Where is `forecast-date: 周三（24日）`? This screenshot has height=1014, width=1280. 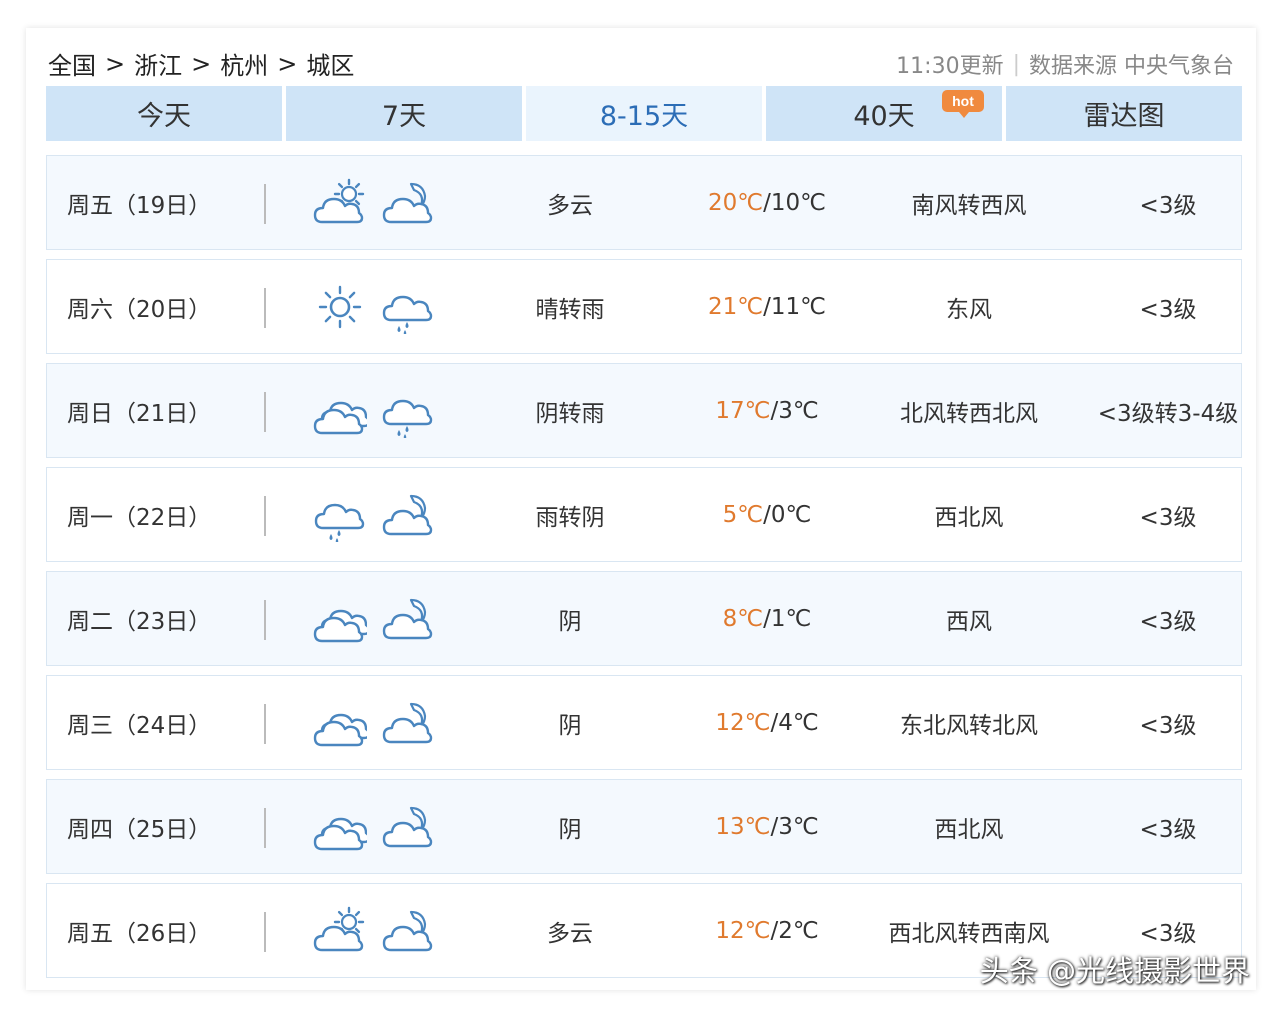 forecast-date: 周三（24日） is located at coordinates (139, 725).